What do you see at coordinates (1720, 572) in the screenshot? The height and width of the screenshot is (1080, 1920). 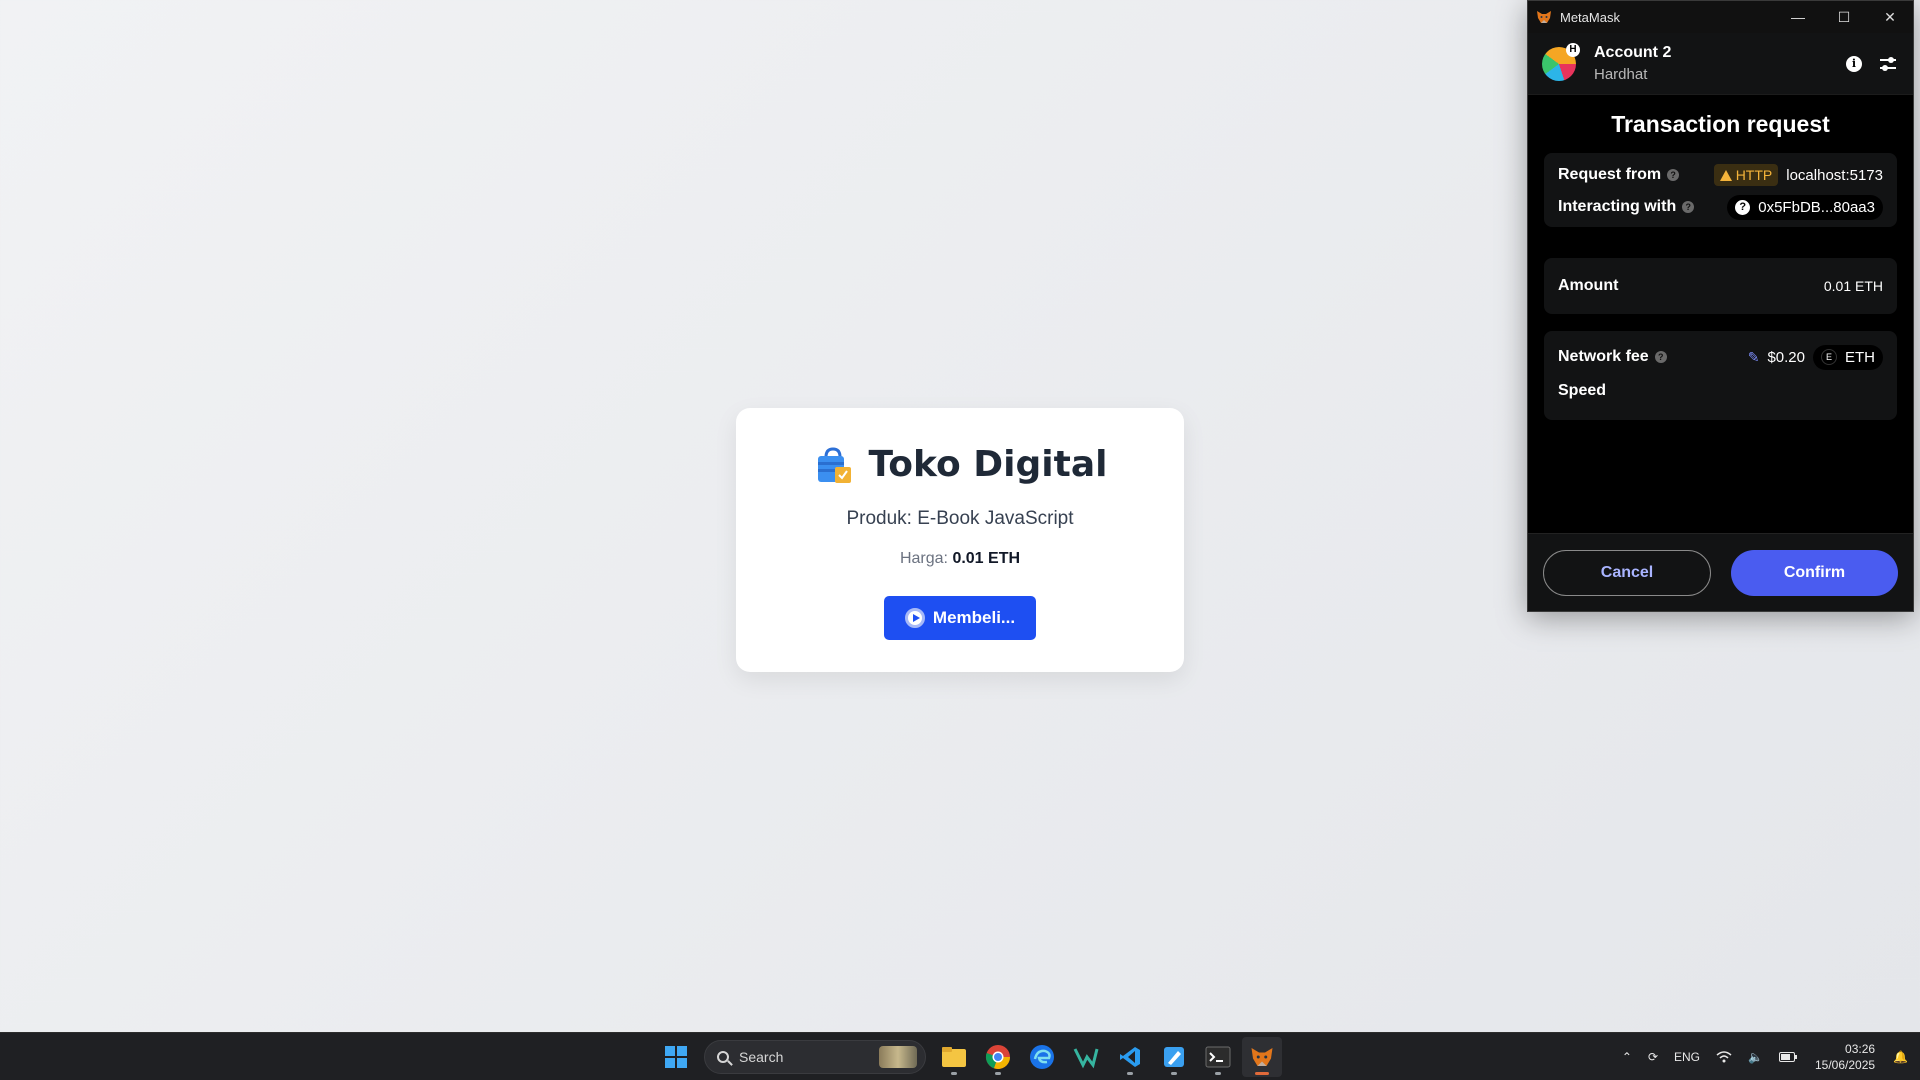 I see `action-footer: Cancel Confirm` at bounding box center [1720, 572].